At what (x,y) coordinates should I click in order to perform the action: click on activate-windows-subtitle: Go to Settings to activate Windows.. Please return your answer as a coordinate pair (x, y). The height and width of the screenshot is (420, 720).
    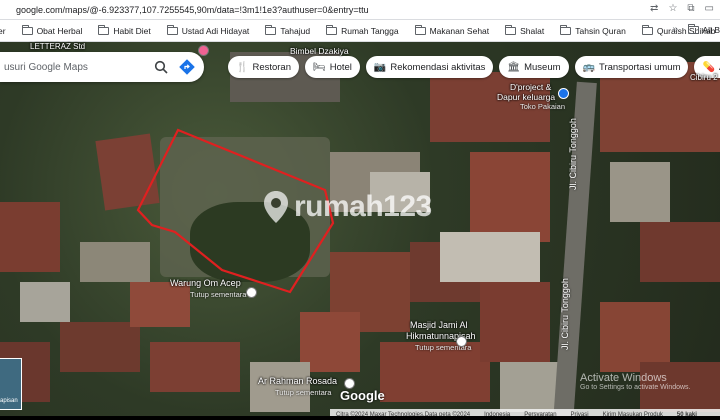
    Looking at the image, I should click on (635, 387).